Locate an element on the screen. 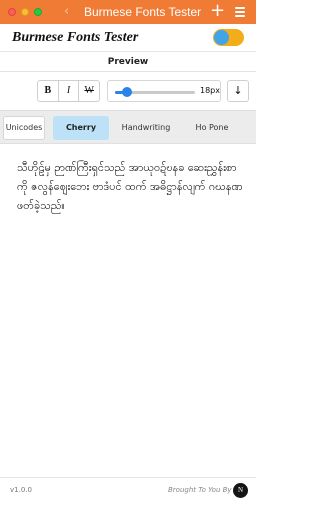 This screenshot has height=505, width=320. plus-icon: + is located at coordinates (217, 11).